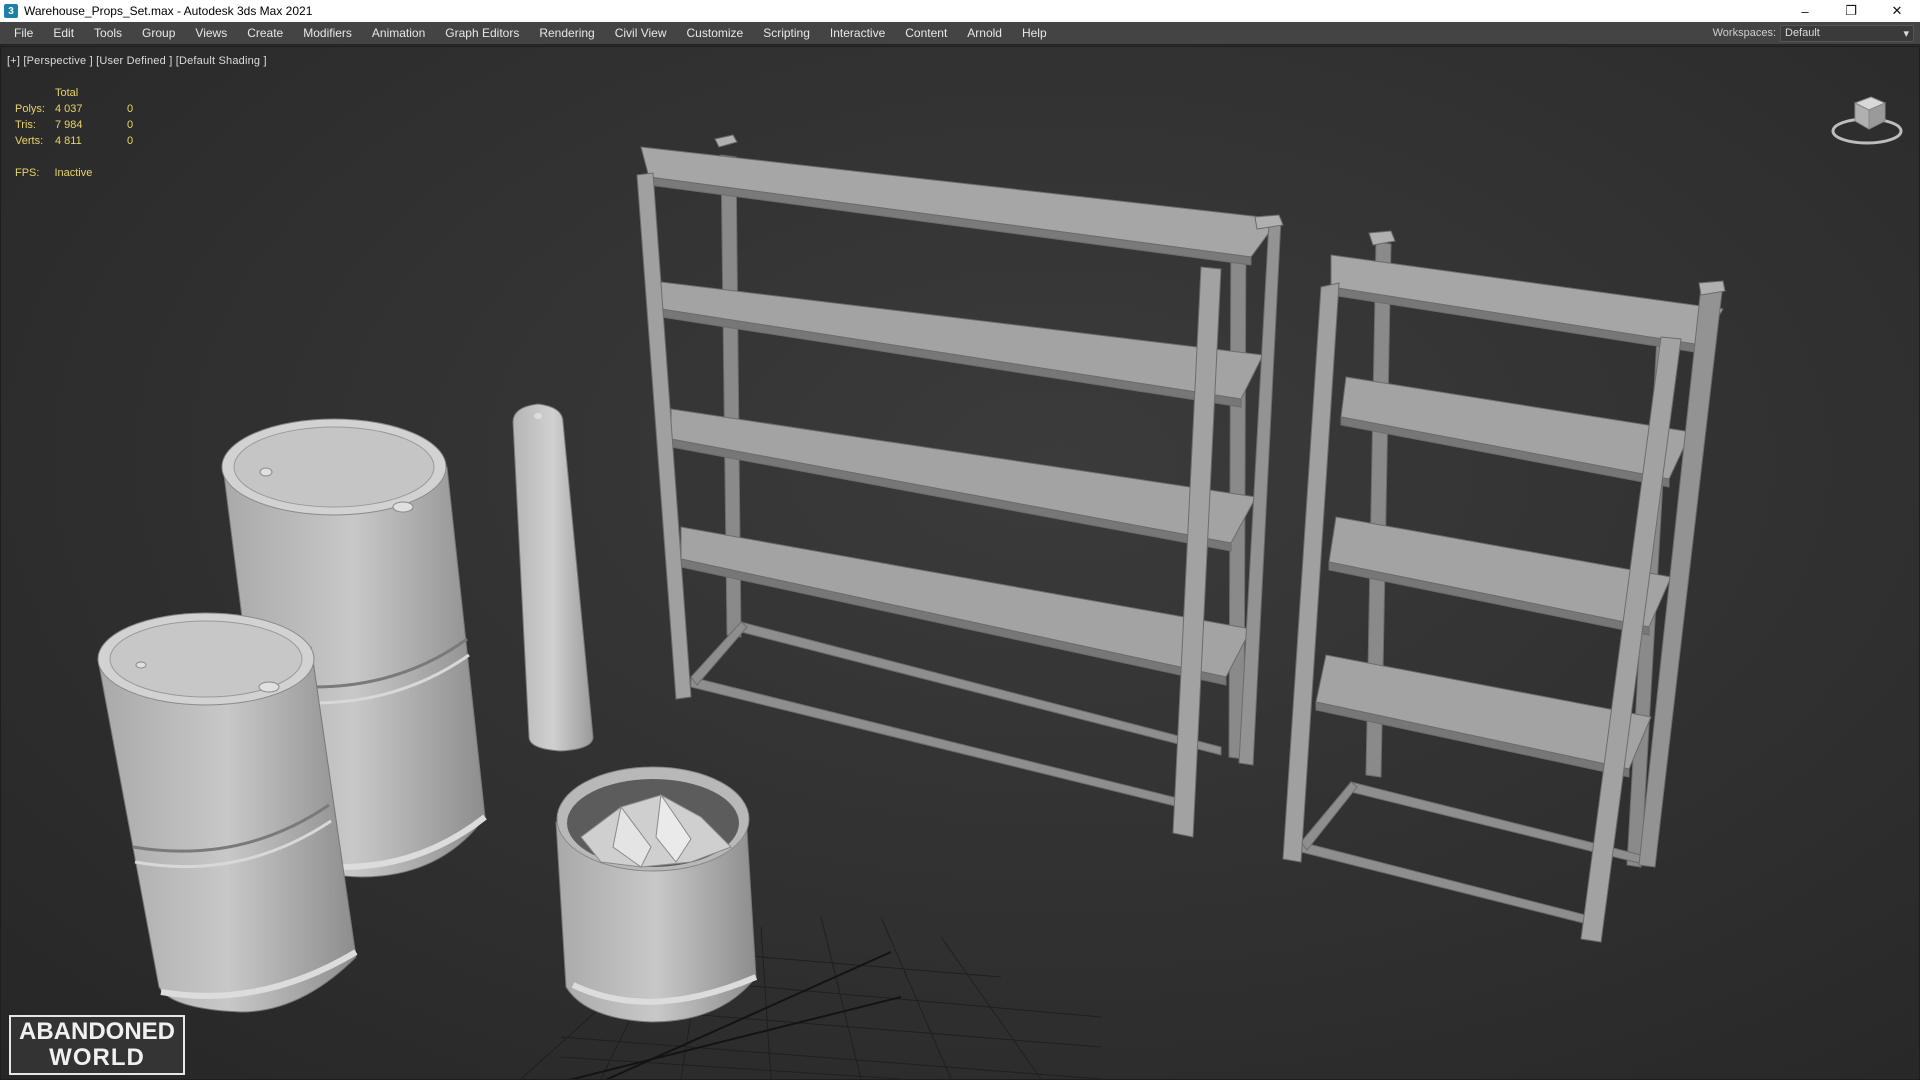 The height and width of the screenshot is (1080, 1920). What do you see at coordinates (715, 33) in the screenshot?
I see `menu-customize: Customize` at bounding box center [715, 33].